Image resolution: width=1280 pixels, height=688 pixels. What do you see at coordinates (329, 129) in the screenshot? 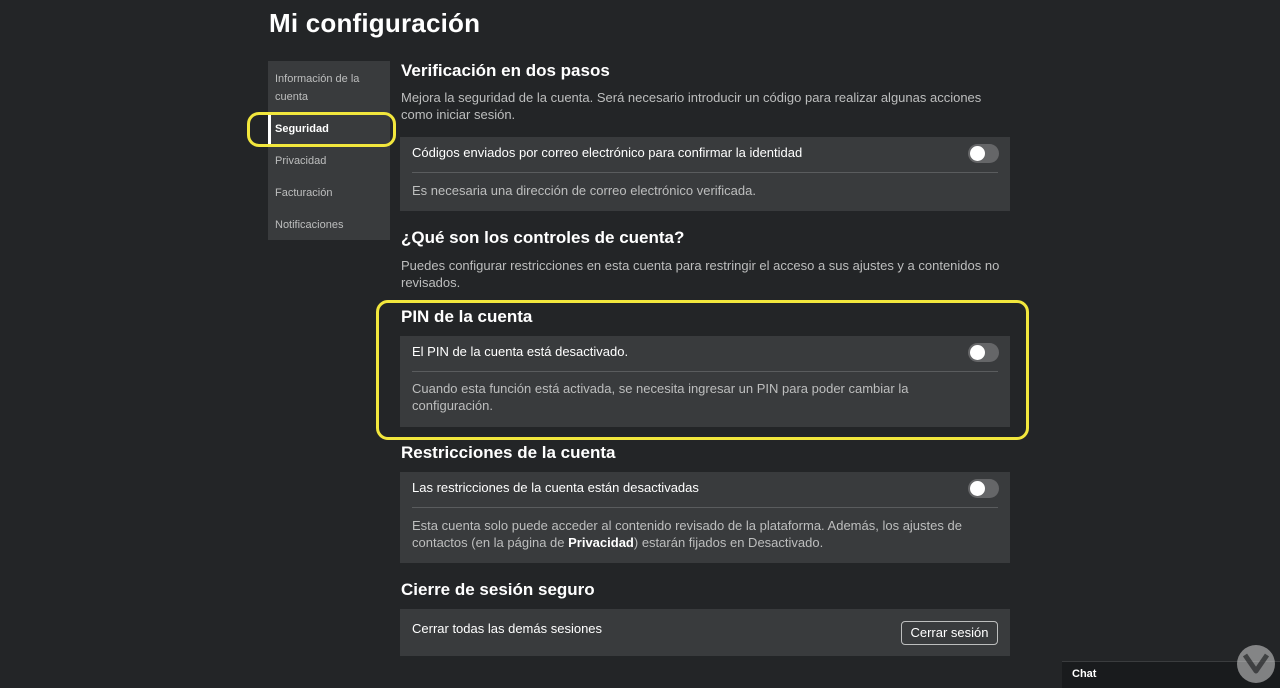
I see `sidebar-item-security: Seguridad` at bounding box center [329, 129].